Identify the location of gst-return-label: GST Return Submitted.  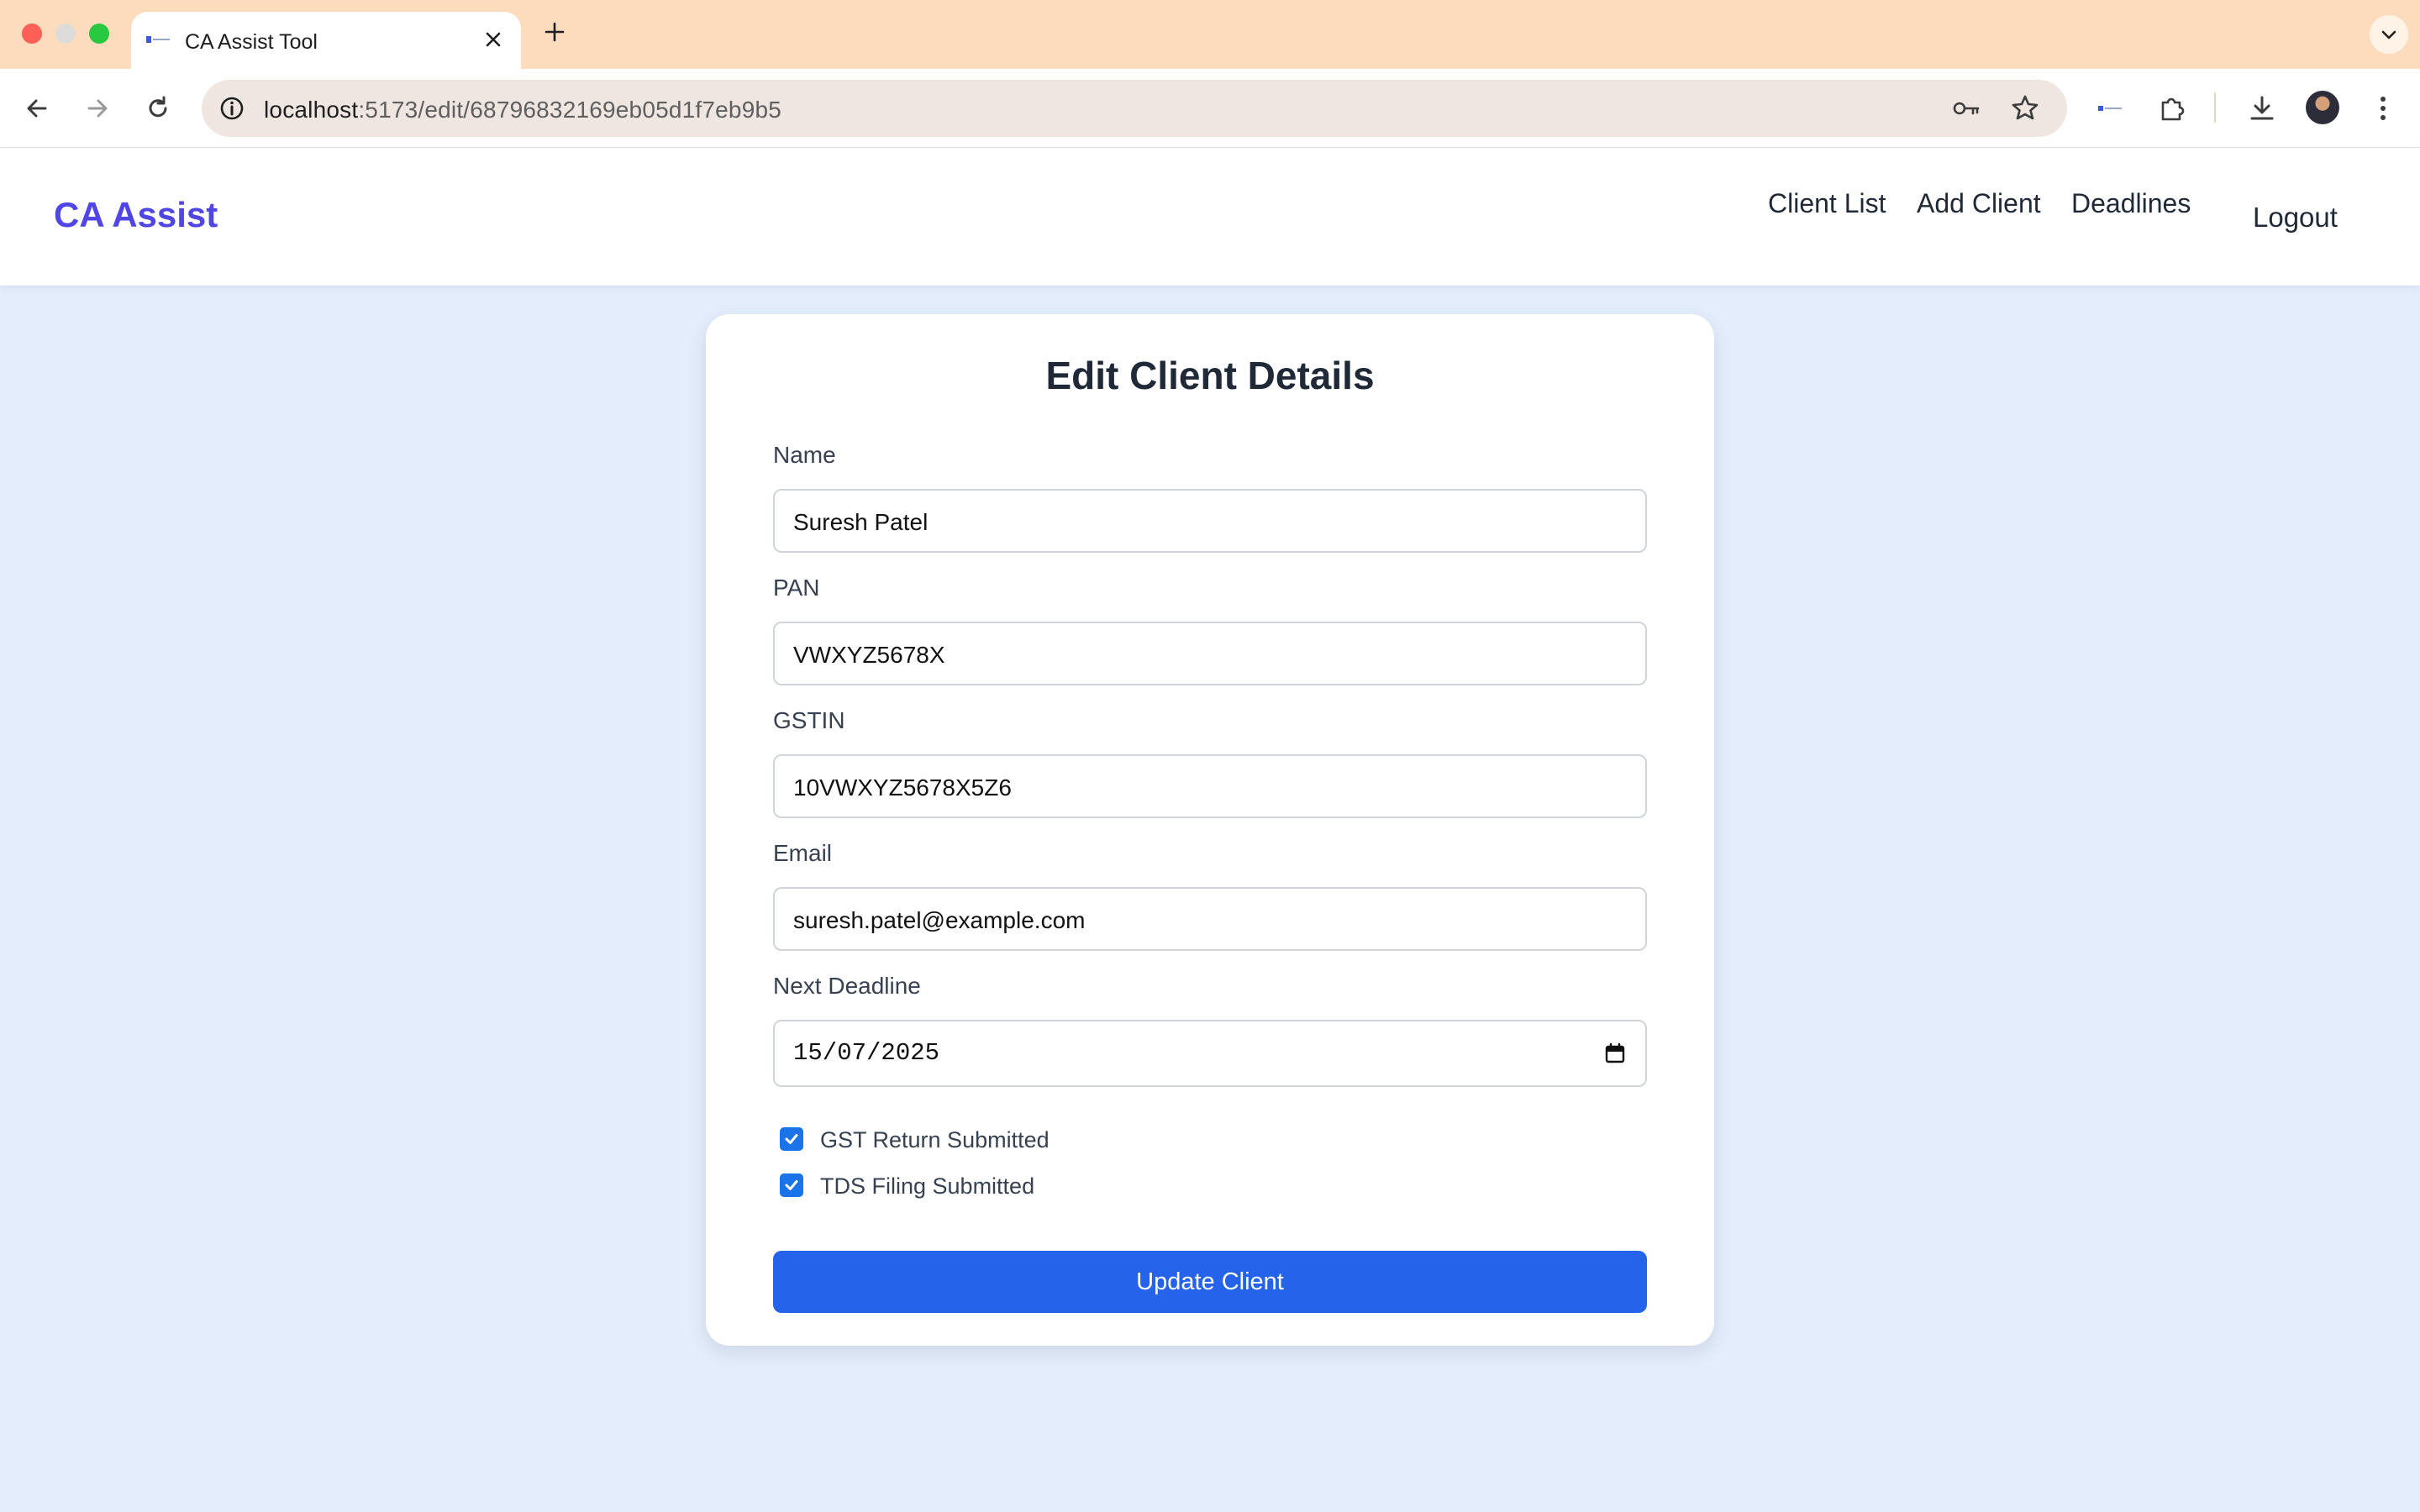
(935, 1139).